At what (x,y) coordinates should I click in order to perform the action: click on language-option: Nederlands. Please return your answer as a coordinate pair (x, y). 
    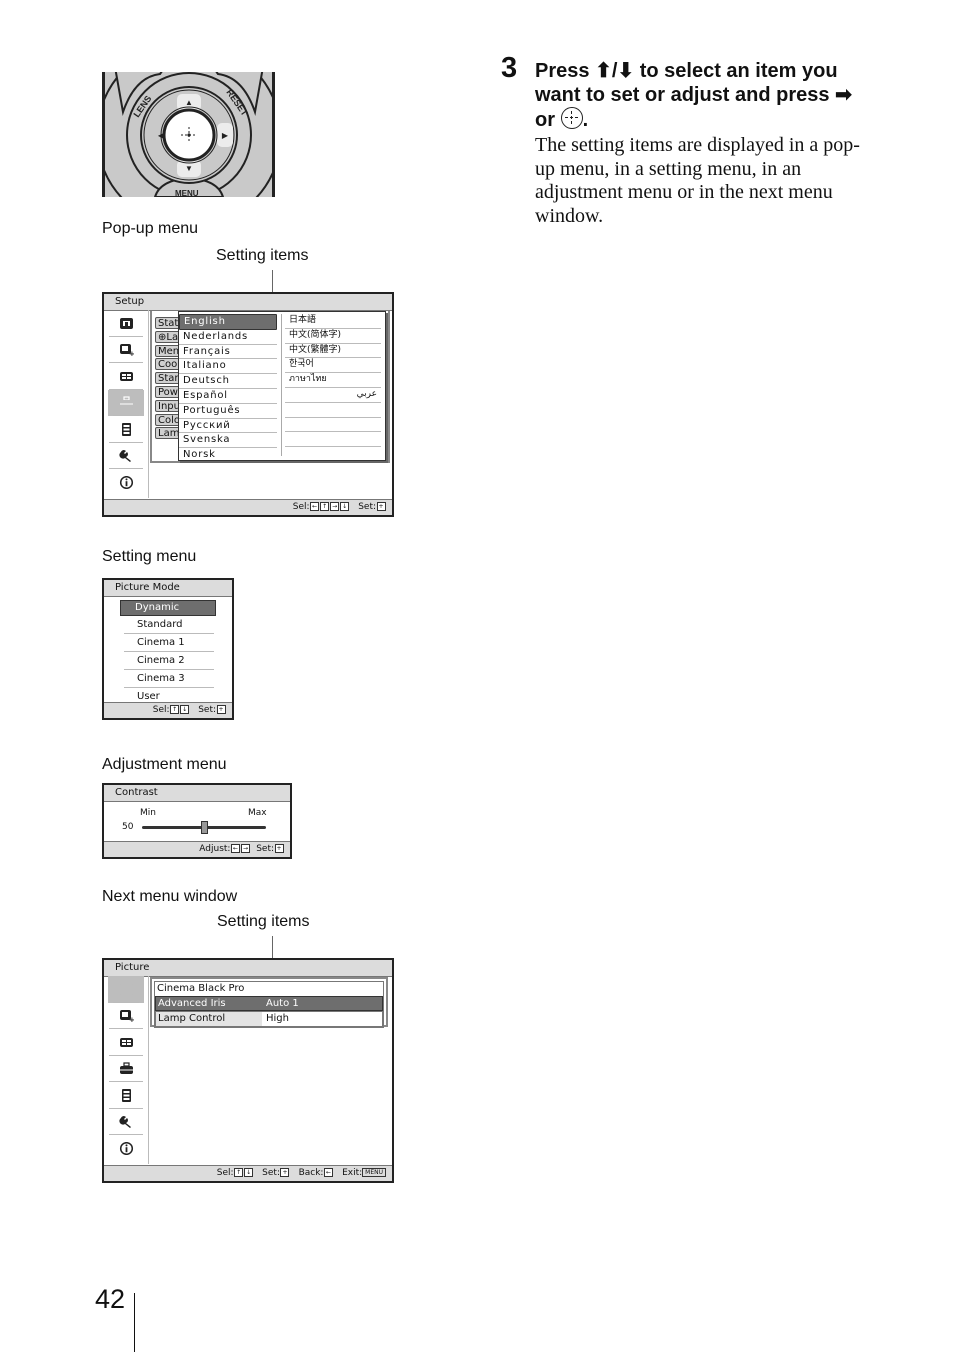
    Looking at the image, I should click on (228, 337).